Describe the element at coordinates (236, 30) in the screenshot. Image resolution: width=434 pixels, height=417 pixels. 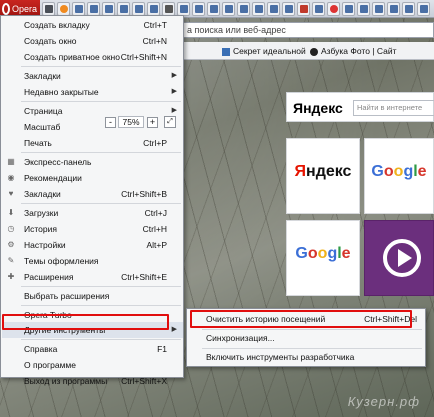
I see `address-placeholder: а поиска или веб-адрес` at that location.